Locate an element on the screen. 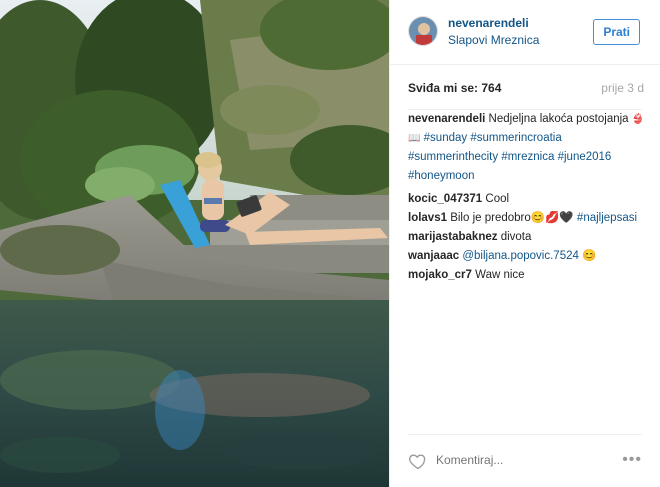  comment-username: marijastabaknez is located at coordinates (453, 237).